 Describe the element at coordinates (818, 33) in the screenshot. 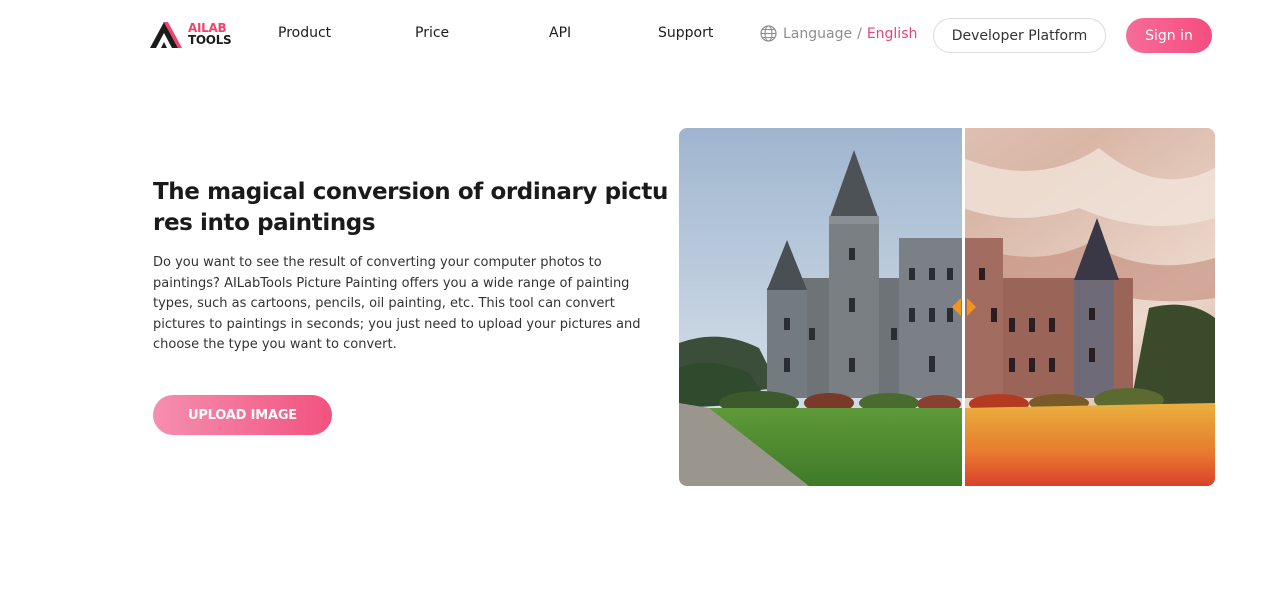

I see `language-label: Language` at that location.